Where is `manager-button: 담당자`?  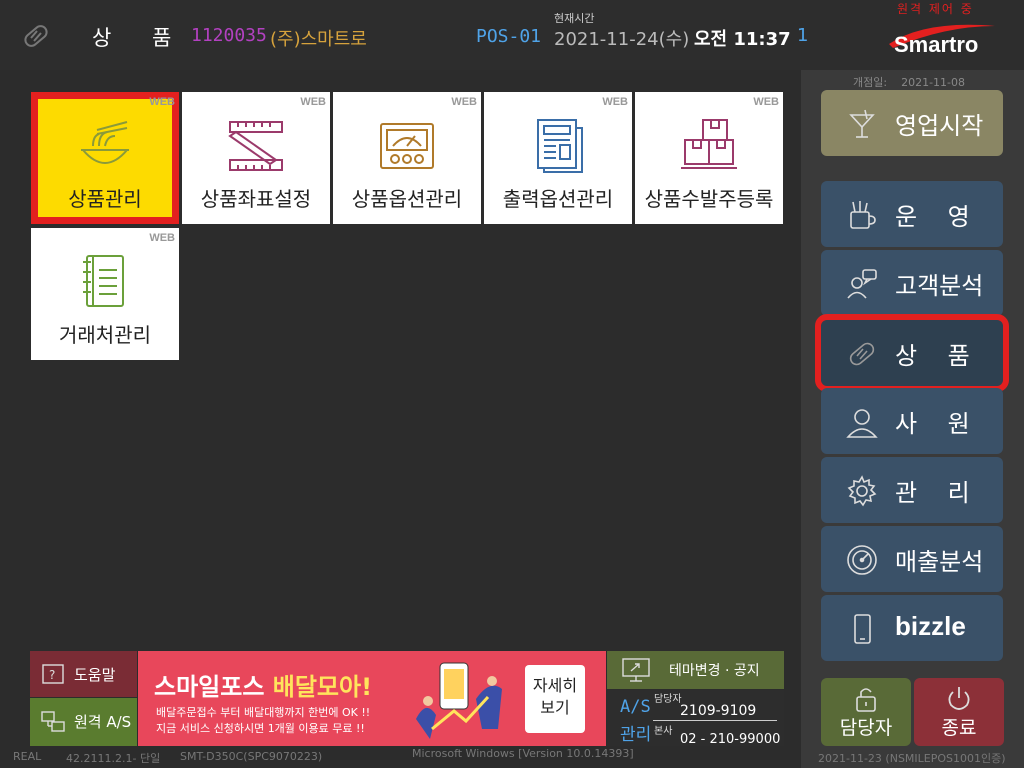 manager-button: 담당자 is located at coordinates (866, 712).